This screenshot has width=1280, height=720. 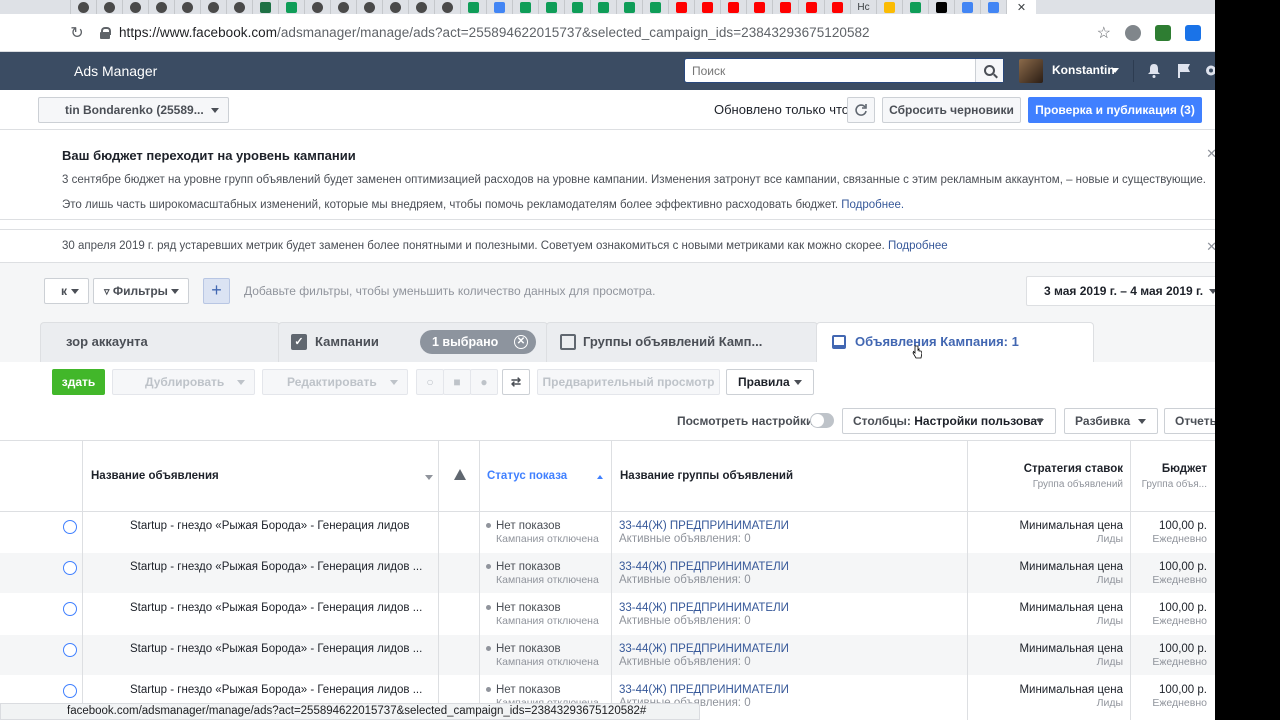 I want to click on extension-blue-icon, so click(x=1193, y=33).